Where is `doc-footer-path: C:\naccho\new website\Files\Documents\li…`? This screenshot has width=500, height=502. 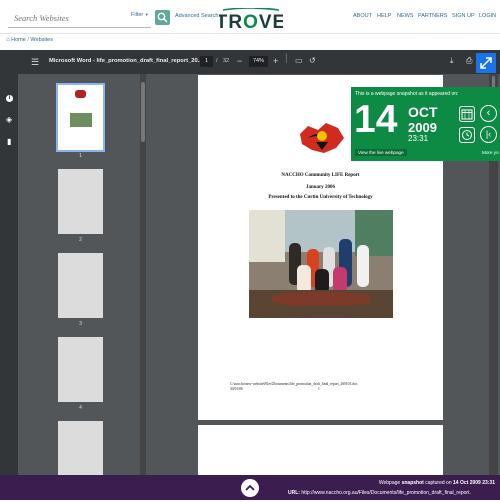
doc-footer-path: C:\naccho\new website\Files\Documents\li… is located at coordinates (294, 384).